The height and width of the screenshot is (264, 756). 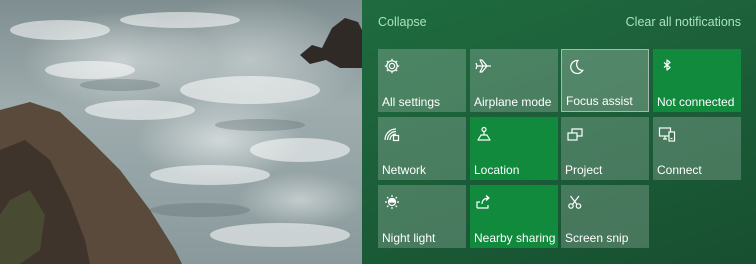 I want to click on network-icon, so click(x=392, y=134).